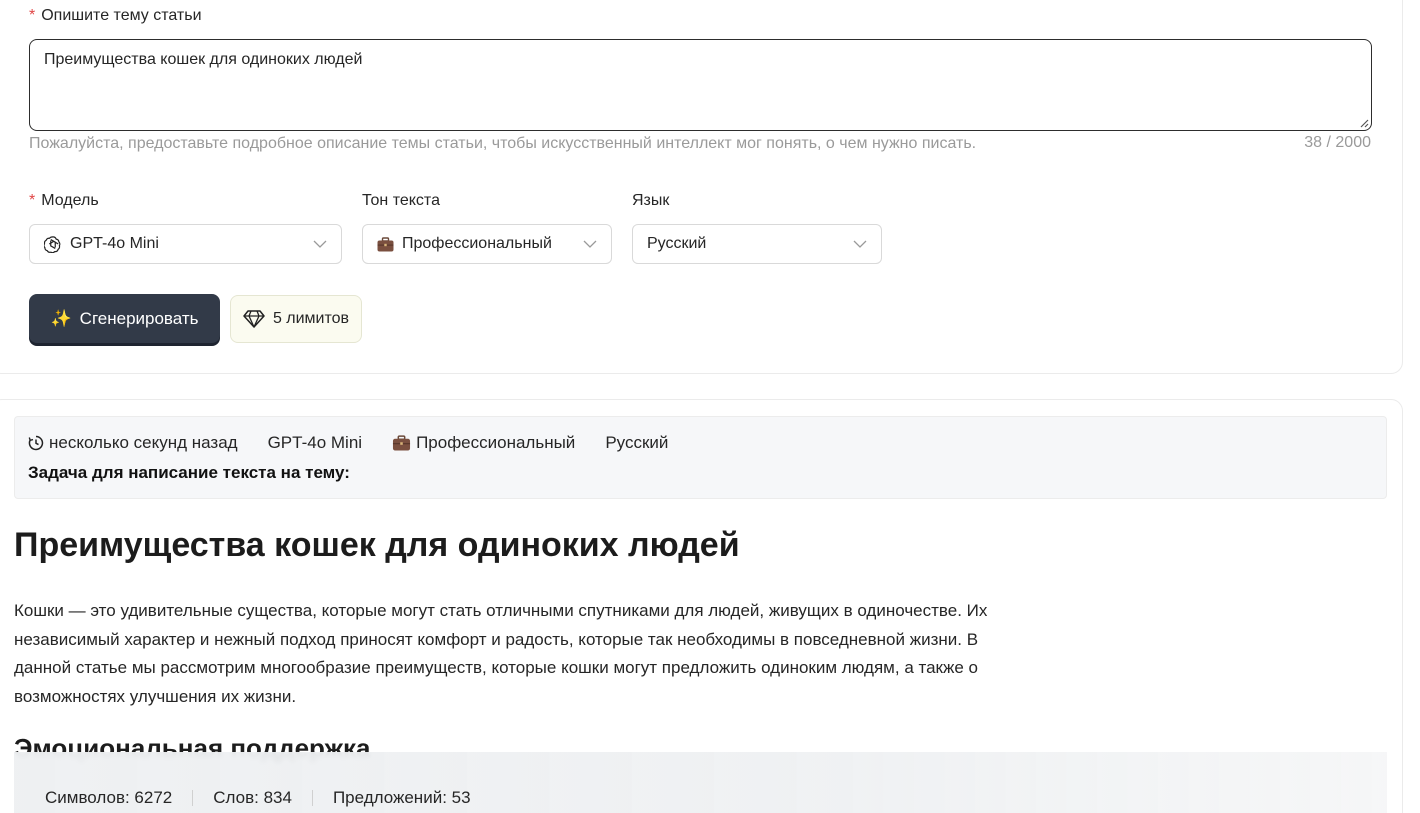 The width and height of the screenshot is (1420, 813). I want to click on limits-label: 5 лимитов, so click(311, 318).